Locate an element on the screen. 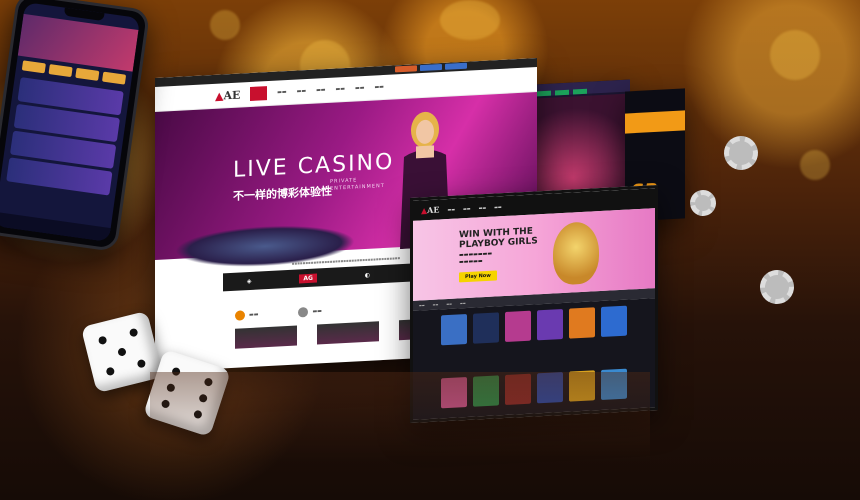 The image size is (860, 500). phone-tab-bar is located at coordinates (55, 226).